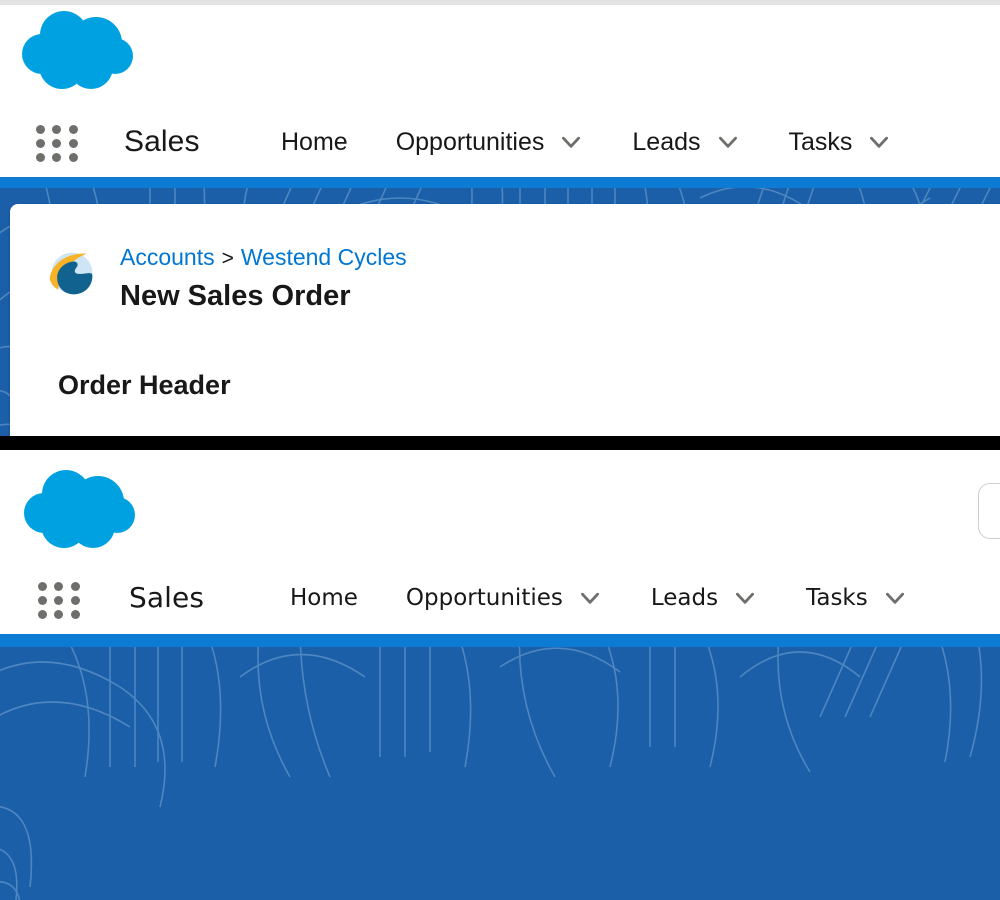 The width and height of the screenshot is (1000, 900). I want to click on section-title-order-header: Order Header, so click(144, 385).